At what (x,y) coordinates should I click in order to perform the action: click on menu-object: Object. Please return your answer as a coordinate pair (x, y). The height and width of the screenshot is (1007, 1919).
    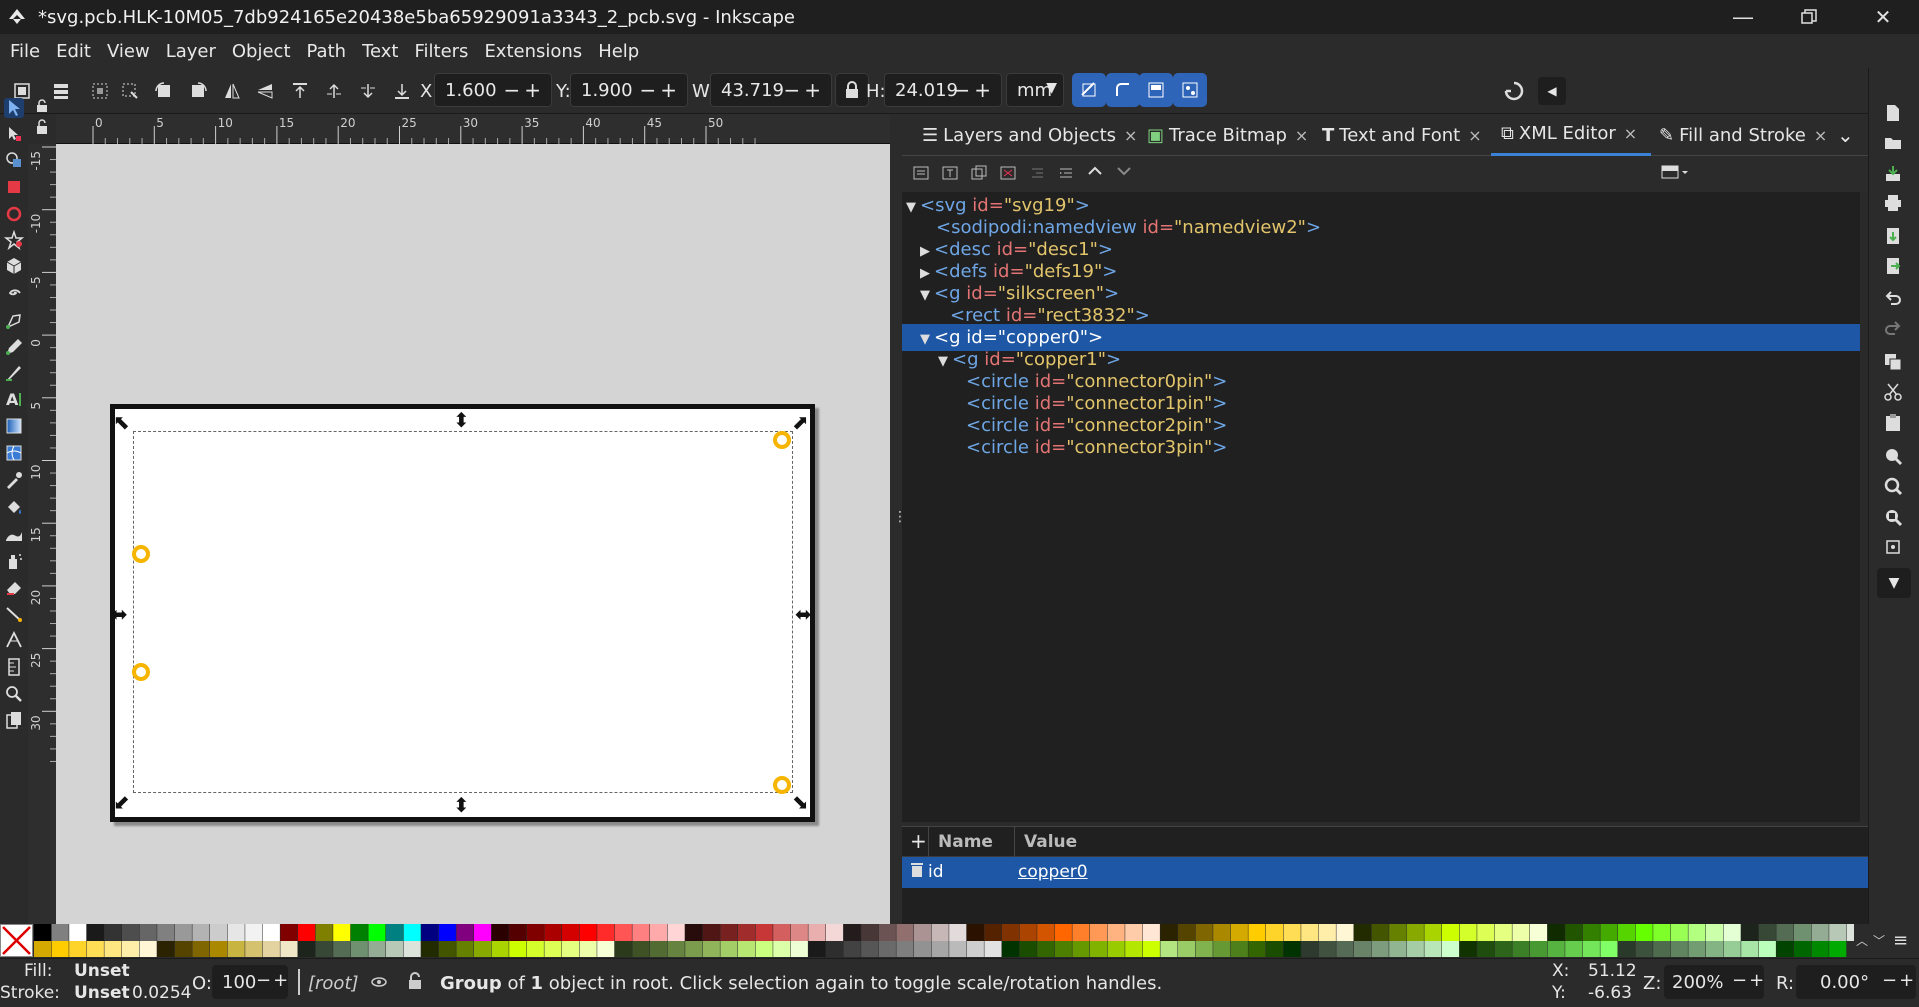
    Looking at the image, I should click on (261, 51).